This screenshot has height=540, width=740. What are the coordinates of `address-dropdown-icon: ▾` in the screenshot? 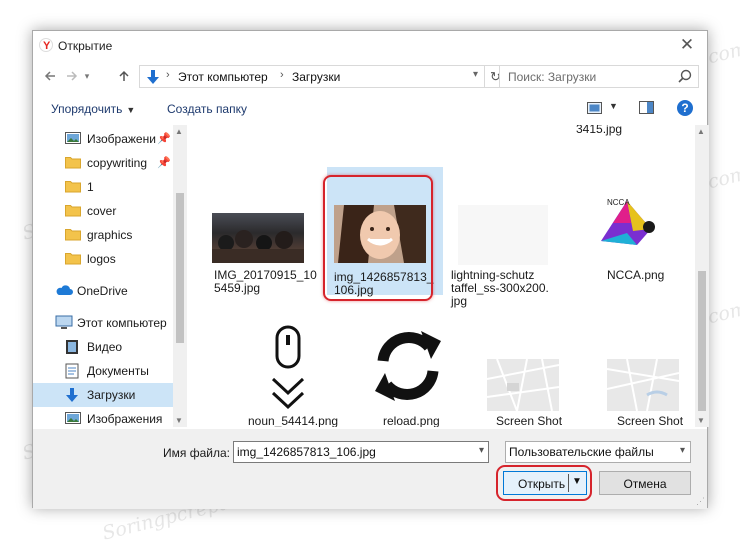 It's located at (475, 74).